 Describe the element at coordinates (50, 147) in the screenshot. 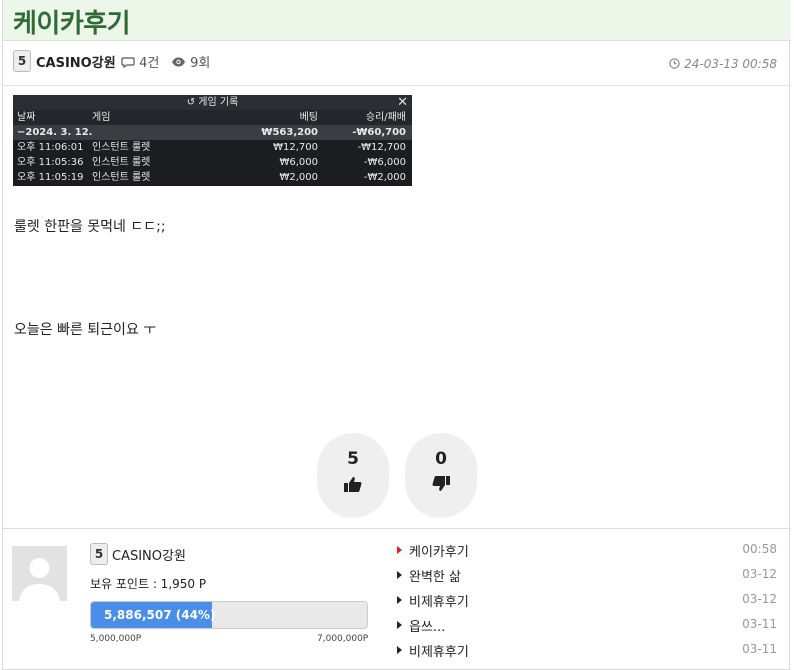

I see `row-date: 오후 11:06:01` at that location.